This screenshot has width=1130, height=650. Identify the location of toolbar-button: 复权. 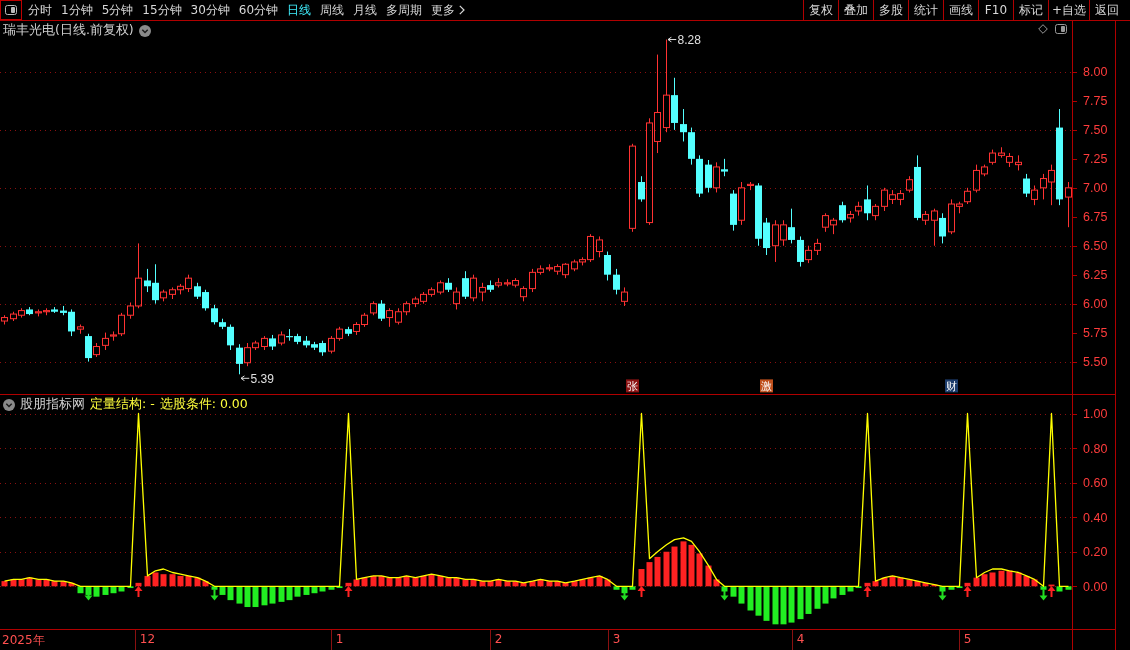
(820, 10).